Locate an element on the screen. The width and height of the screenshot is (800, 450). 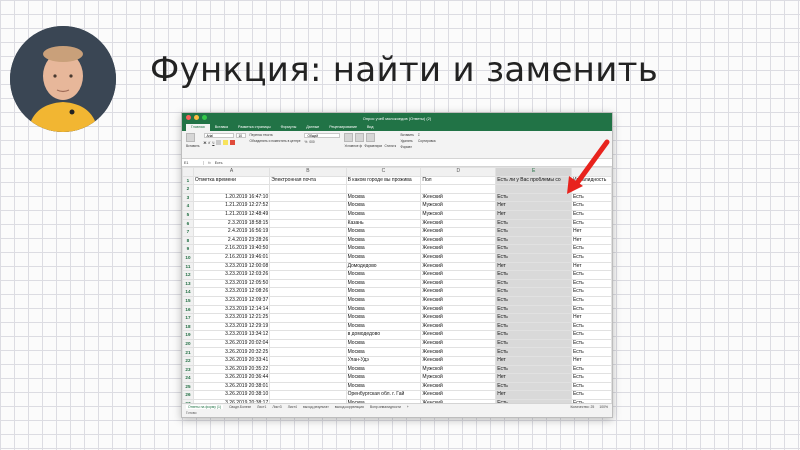
tab-home: Главная is located at coordinates (198, 127).